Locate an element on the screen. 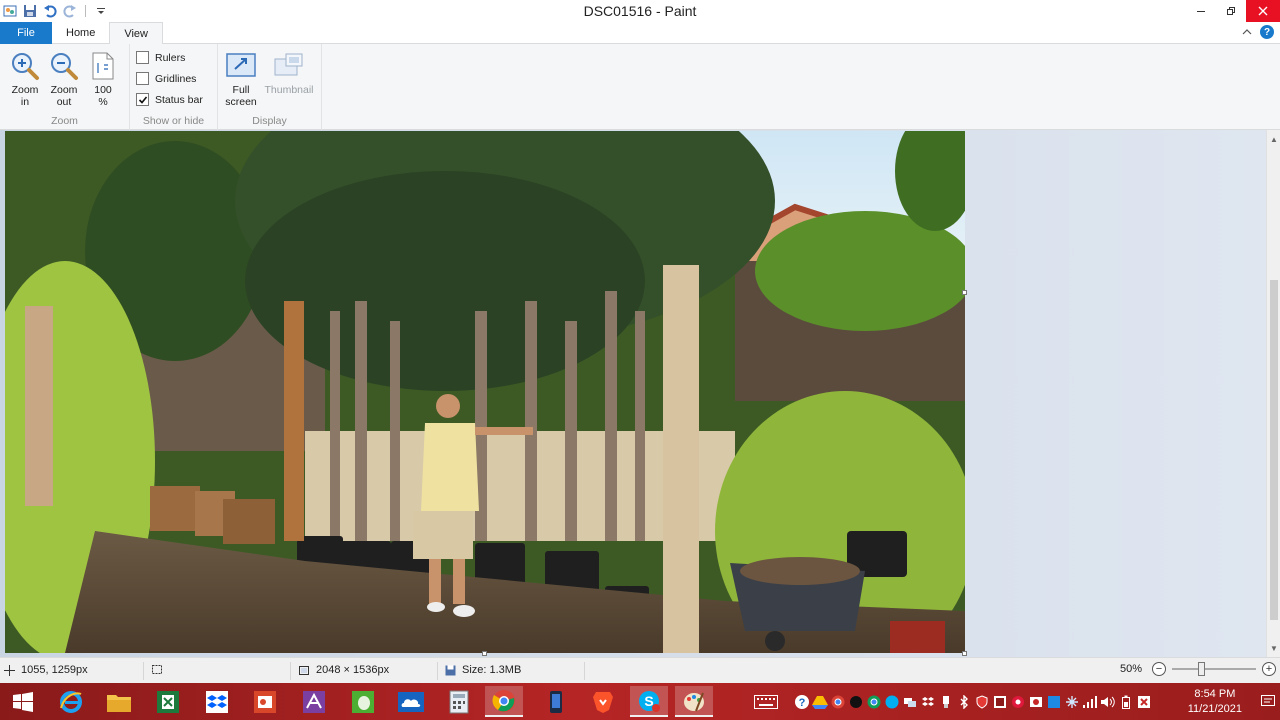  paint-app-icon is located at coordinates (10, 11).